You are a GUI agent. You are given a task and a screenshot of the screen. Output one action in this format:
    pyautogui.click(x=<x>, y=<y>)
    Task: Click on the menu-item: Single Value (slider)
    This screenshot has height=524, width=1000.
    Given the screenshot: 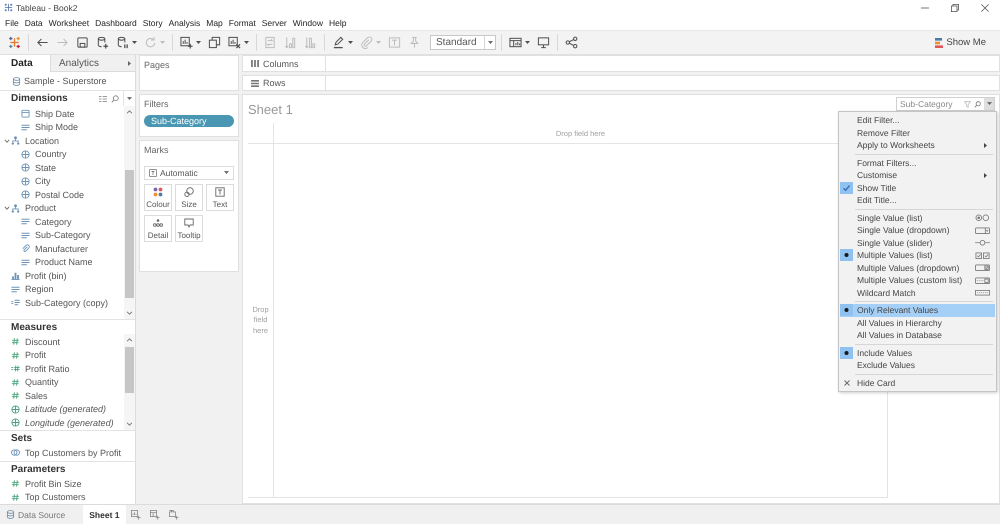 What is the action you would take?
    pyautogui.click(x=917, y=242)
    